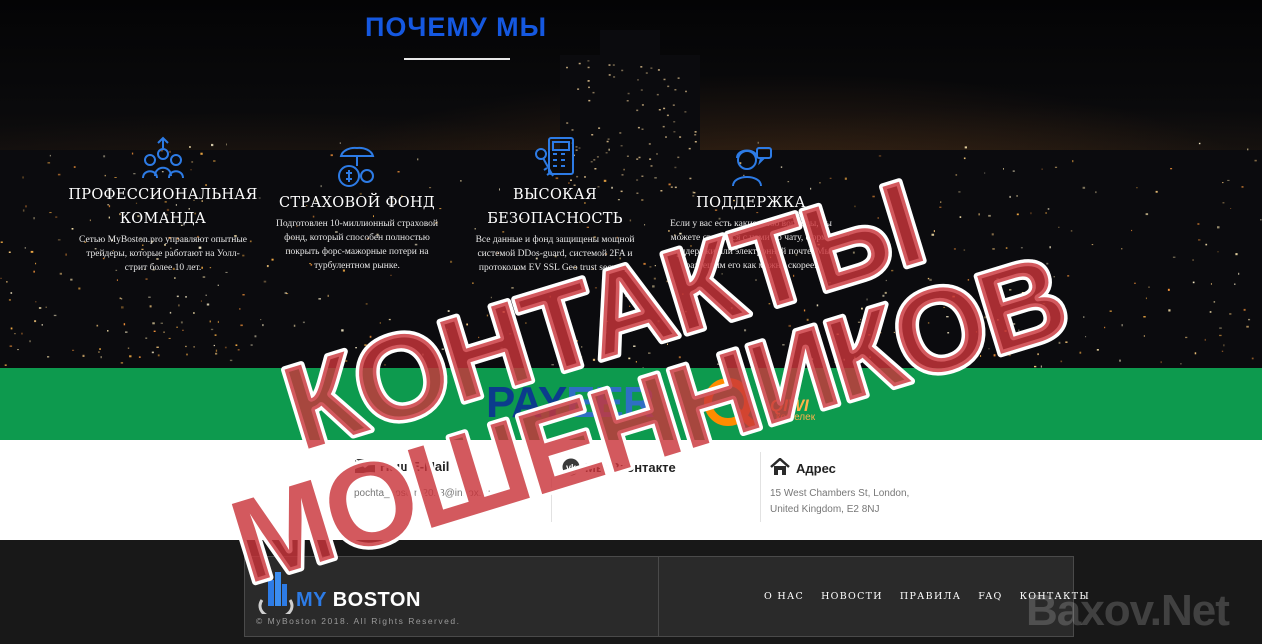 The height and width of the screenshot is (644, 1262). I want to click on payeer-text-2: EER, so click(610, 402).